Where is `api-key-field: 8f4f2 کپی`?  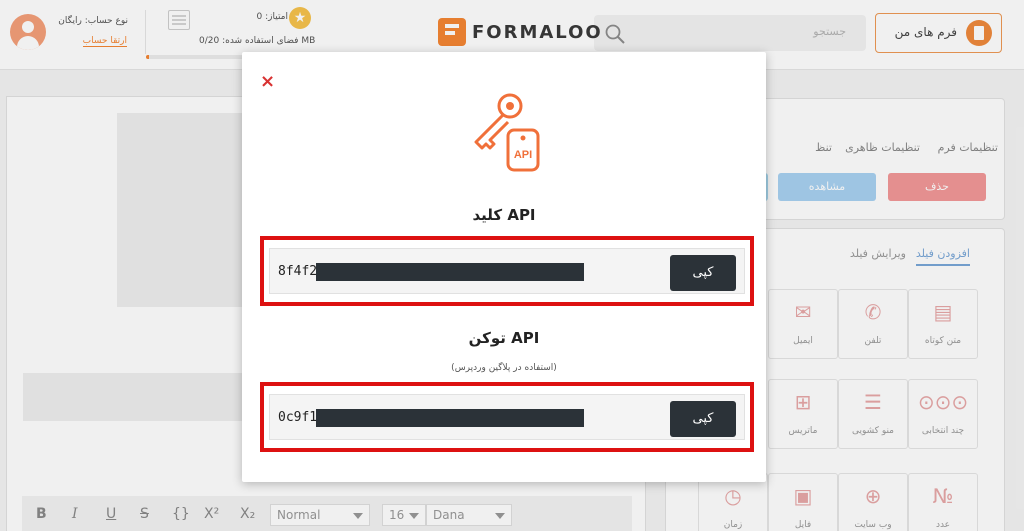
api-key-field: 8f4f2 کپی is located at coordinates (507, 271).